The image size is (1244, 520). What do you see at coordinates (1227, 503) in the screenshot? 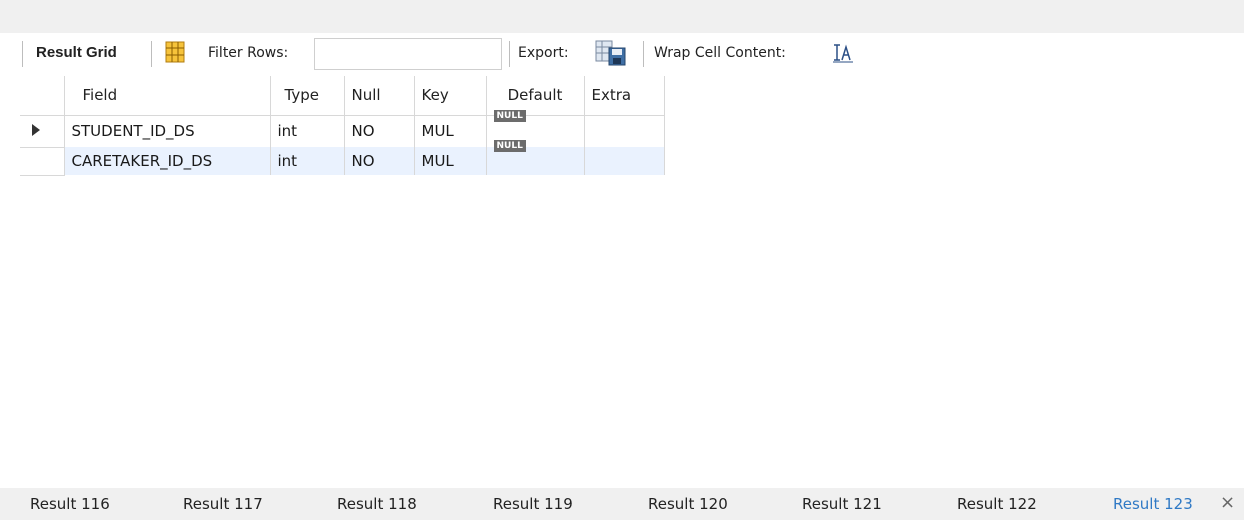
I see `close-icon: ×` at bounding box center [1227, 503].